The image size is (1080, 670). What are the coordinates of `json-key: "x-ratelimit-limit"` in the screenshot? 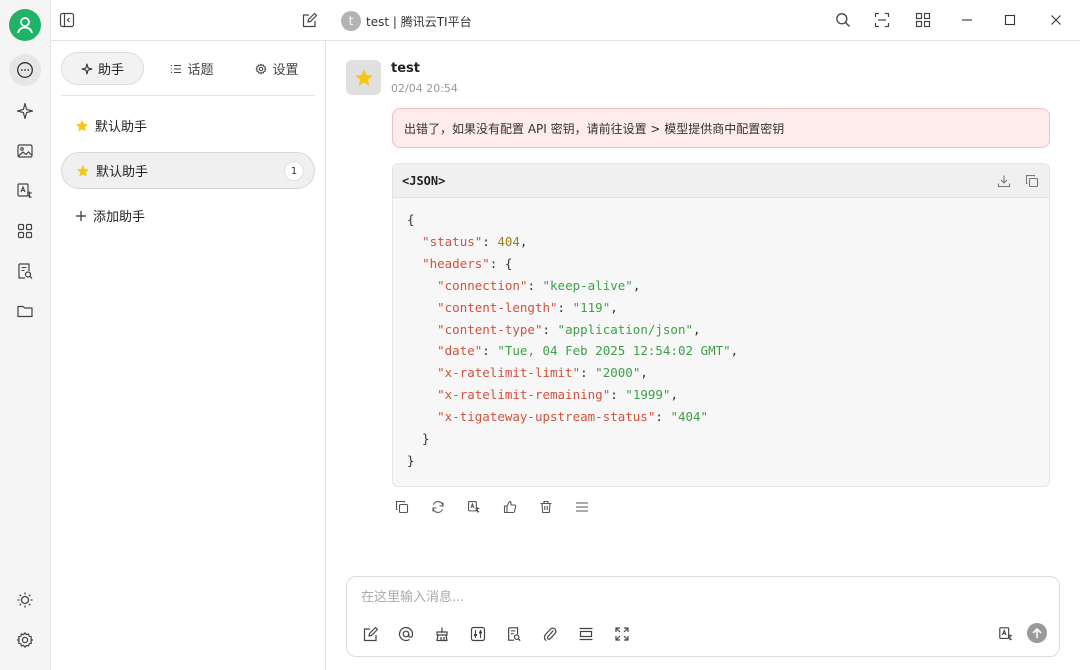 It's located at (509, 373).